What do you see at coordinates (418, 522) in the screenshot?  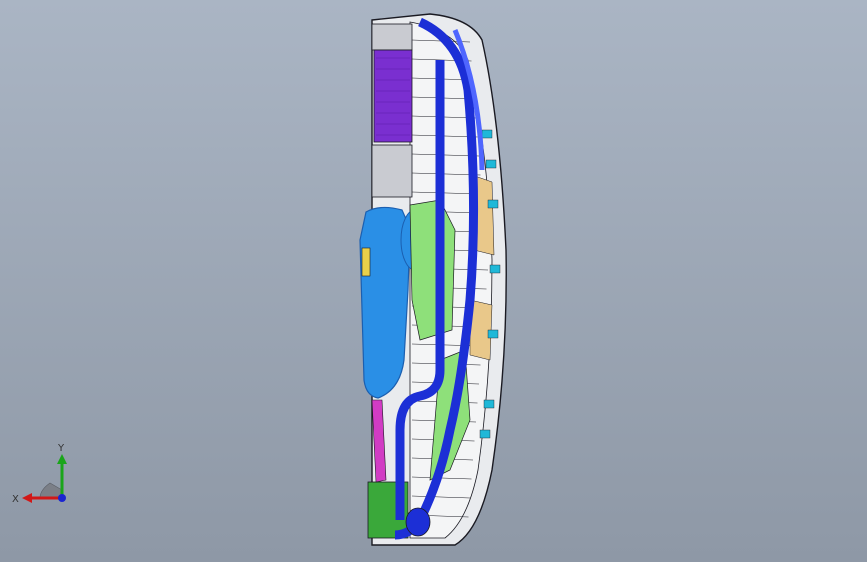 I see `duct-end` at bounding box center [418, 522].